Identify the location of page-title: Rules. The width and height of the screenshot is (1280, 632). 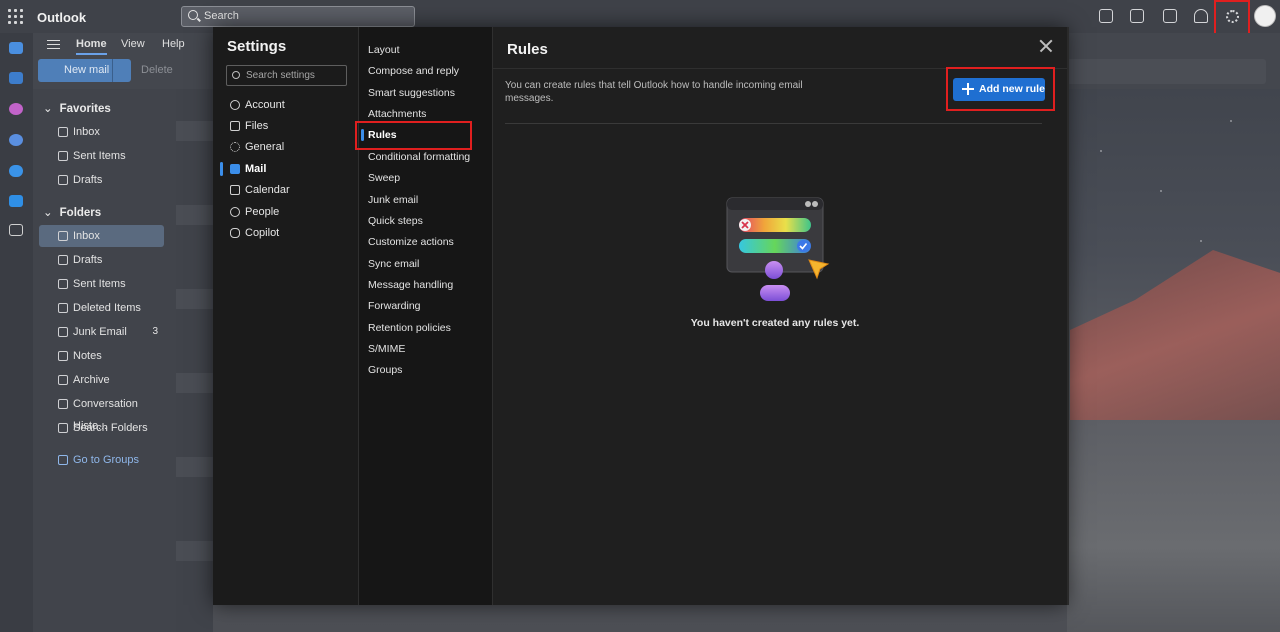
(527, 49).